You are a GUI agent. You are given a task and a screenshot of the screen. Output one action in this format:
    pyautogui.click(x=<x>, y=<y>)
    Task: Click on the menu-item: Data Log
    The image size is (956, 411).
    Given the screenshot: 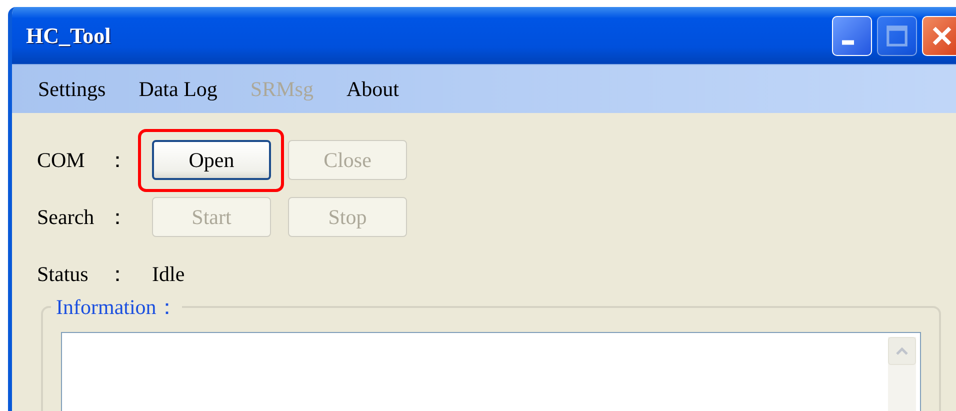 What is the action you would take?
    pyautogui.click(x=178, y=89)
    